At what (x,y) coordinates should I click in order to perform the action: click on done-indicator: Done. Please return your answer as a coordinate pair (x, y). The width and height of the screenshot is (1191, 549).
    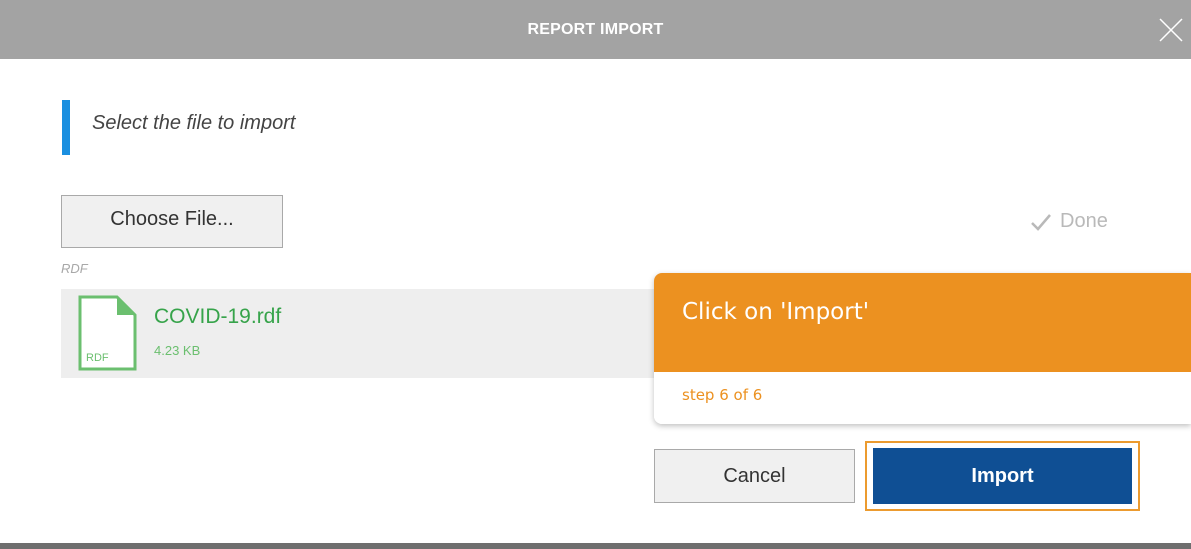
    Looking at the image, I should click on (1069, 221).